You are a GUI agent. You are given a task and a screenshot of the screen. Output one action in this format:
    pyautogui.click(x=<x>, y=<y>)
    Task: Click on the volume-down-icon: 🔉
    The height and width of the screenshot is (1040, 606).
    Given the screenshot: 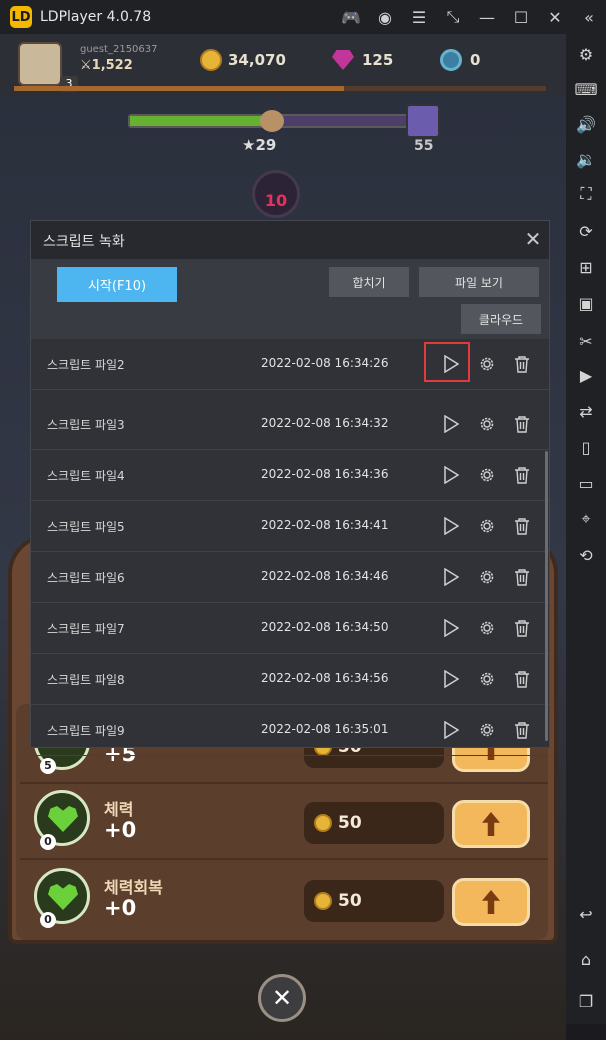 What is the action you would take?
    pyautogui.click(x=586, y=159)
    